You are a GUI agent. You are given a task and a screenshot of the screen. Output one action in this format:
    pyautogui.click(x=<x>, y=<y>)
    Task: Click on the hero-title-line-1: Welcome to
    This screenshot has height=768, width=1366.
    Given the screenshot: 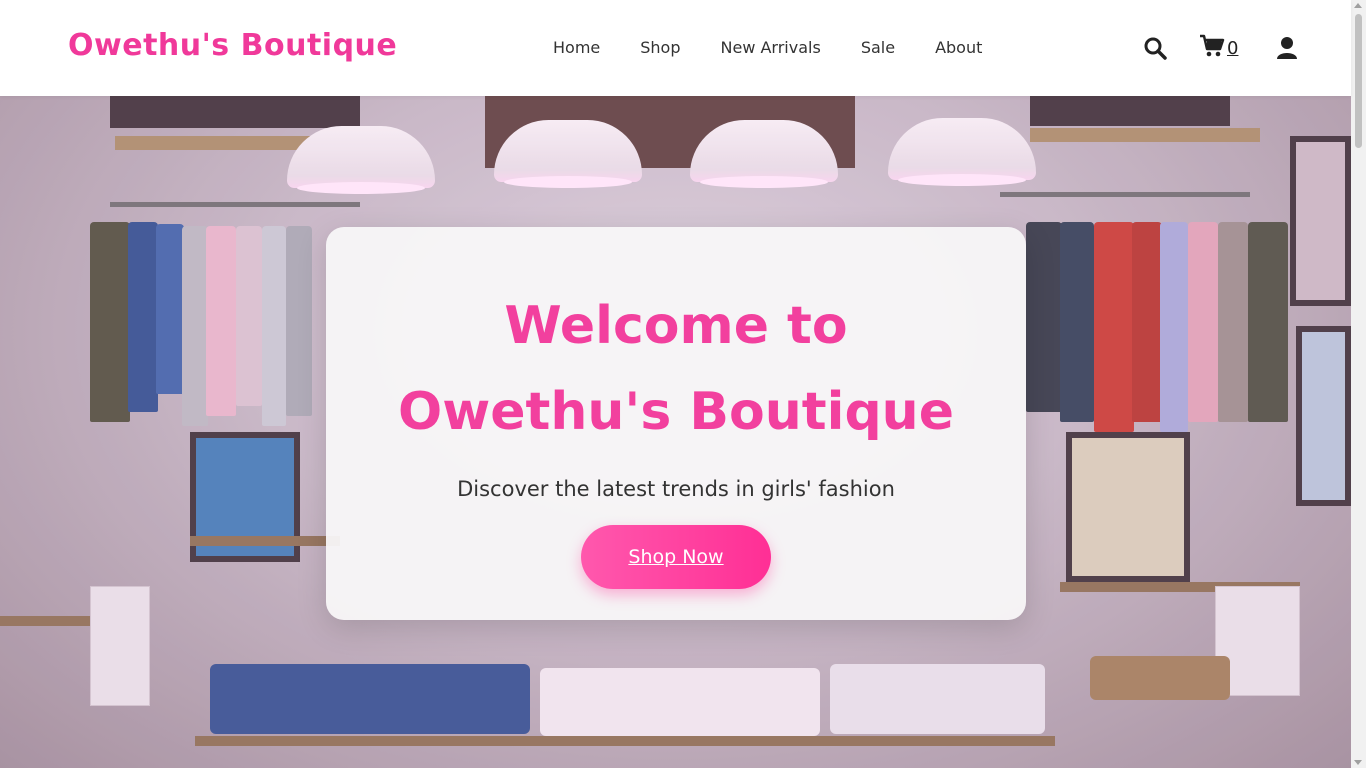 What is the action you would take?
    pyautogui.click(x=676, y=326)
    